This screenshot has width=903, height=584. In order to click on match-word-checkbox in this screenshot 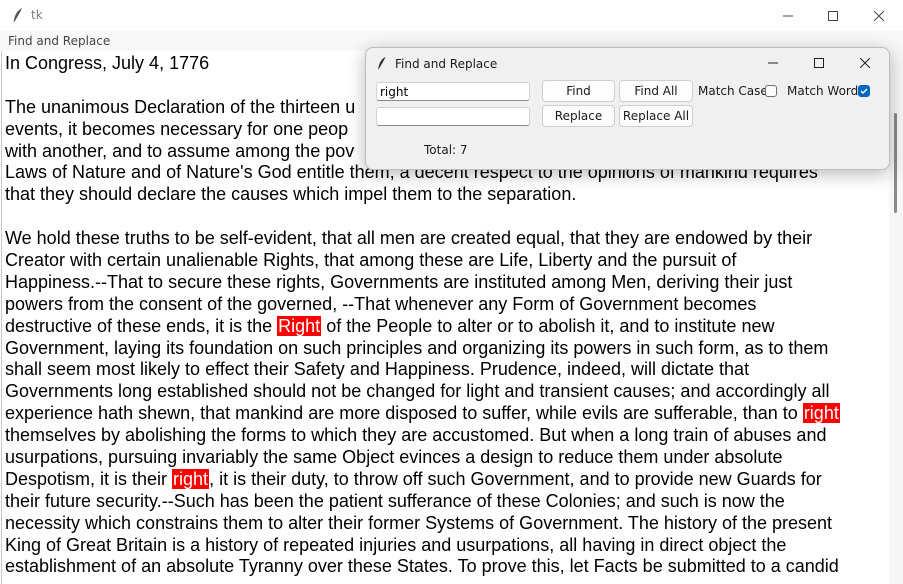, I will do `click(864, 91)`.